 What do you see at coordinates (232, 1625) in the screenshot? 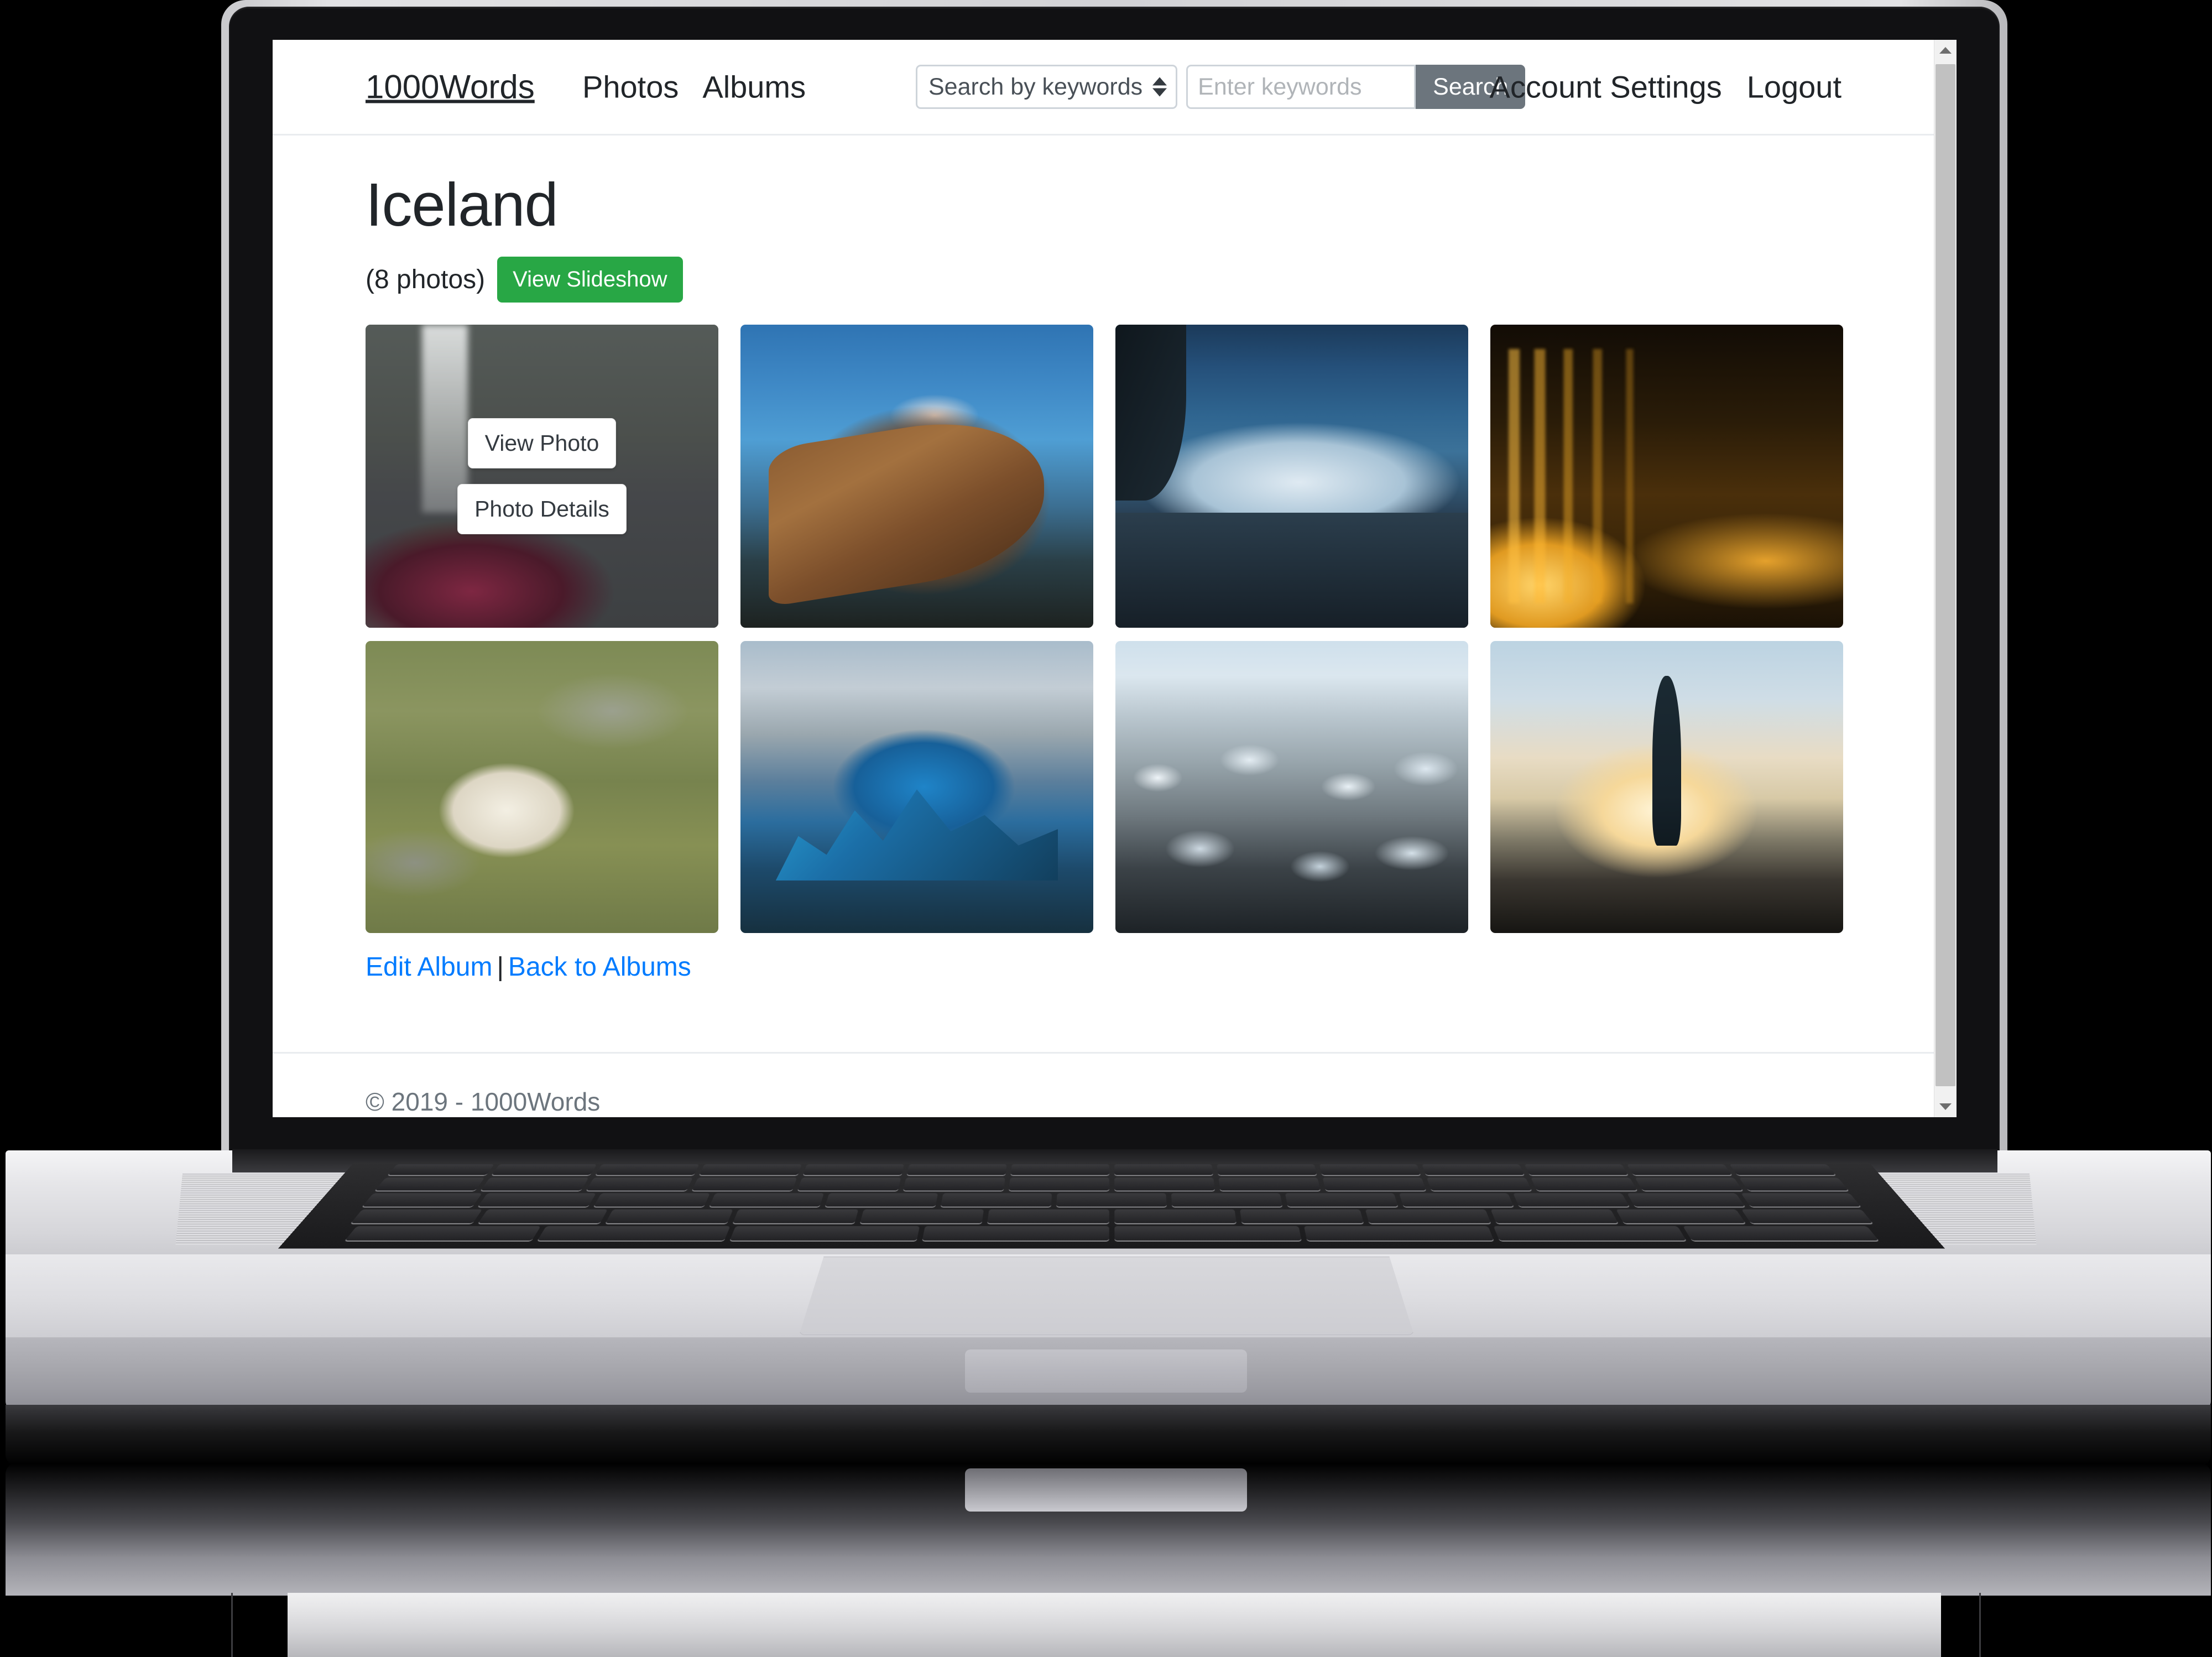
I see `reflection-edge-left` at bounding box center [232, 1625].